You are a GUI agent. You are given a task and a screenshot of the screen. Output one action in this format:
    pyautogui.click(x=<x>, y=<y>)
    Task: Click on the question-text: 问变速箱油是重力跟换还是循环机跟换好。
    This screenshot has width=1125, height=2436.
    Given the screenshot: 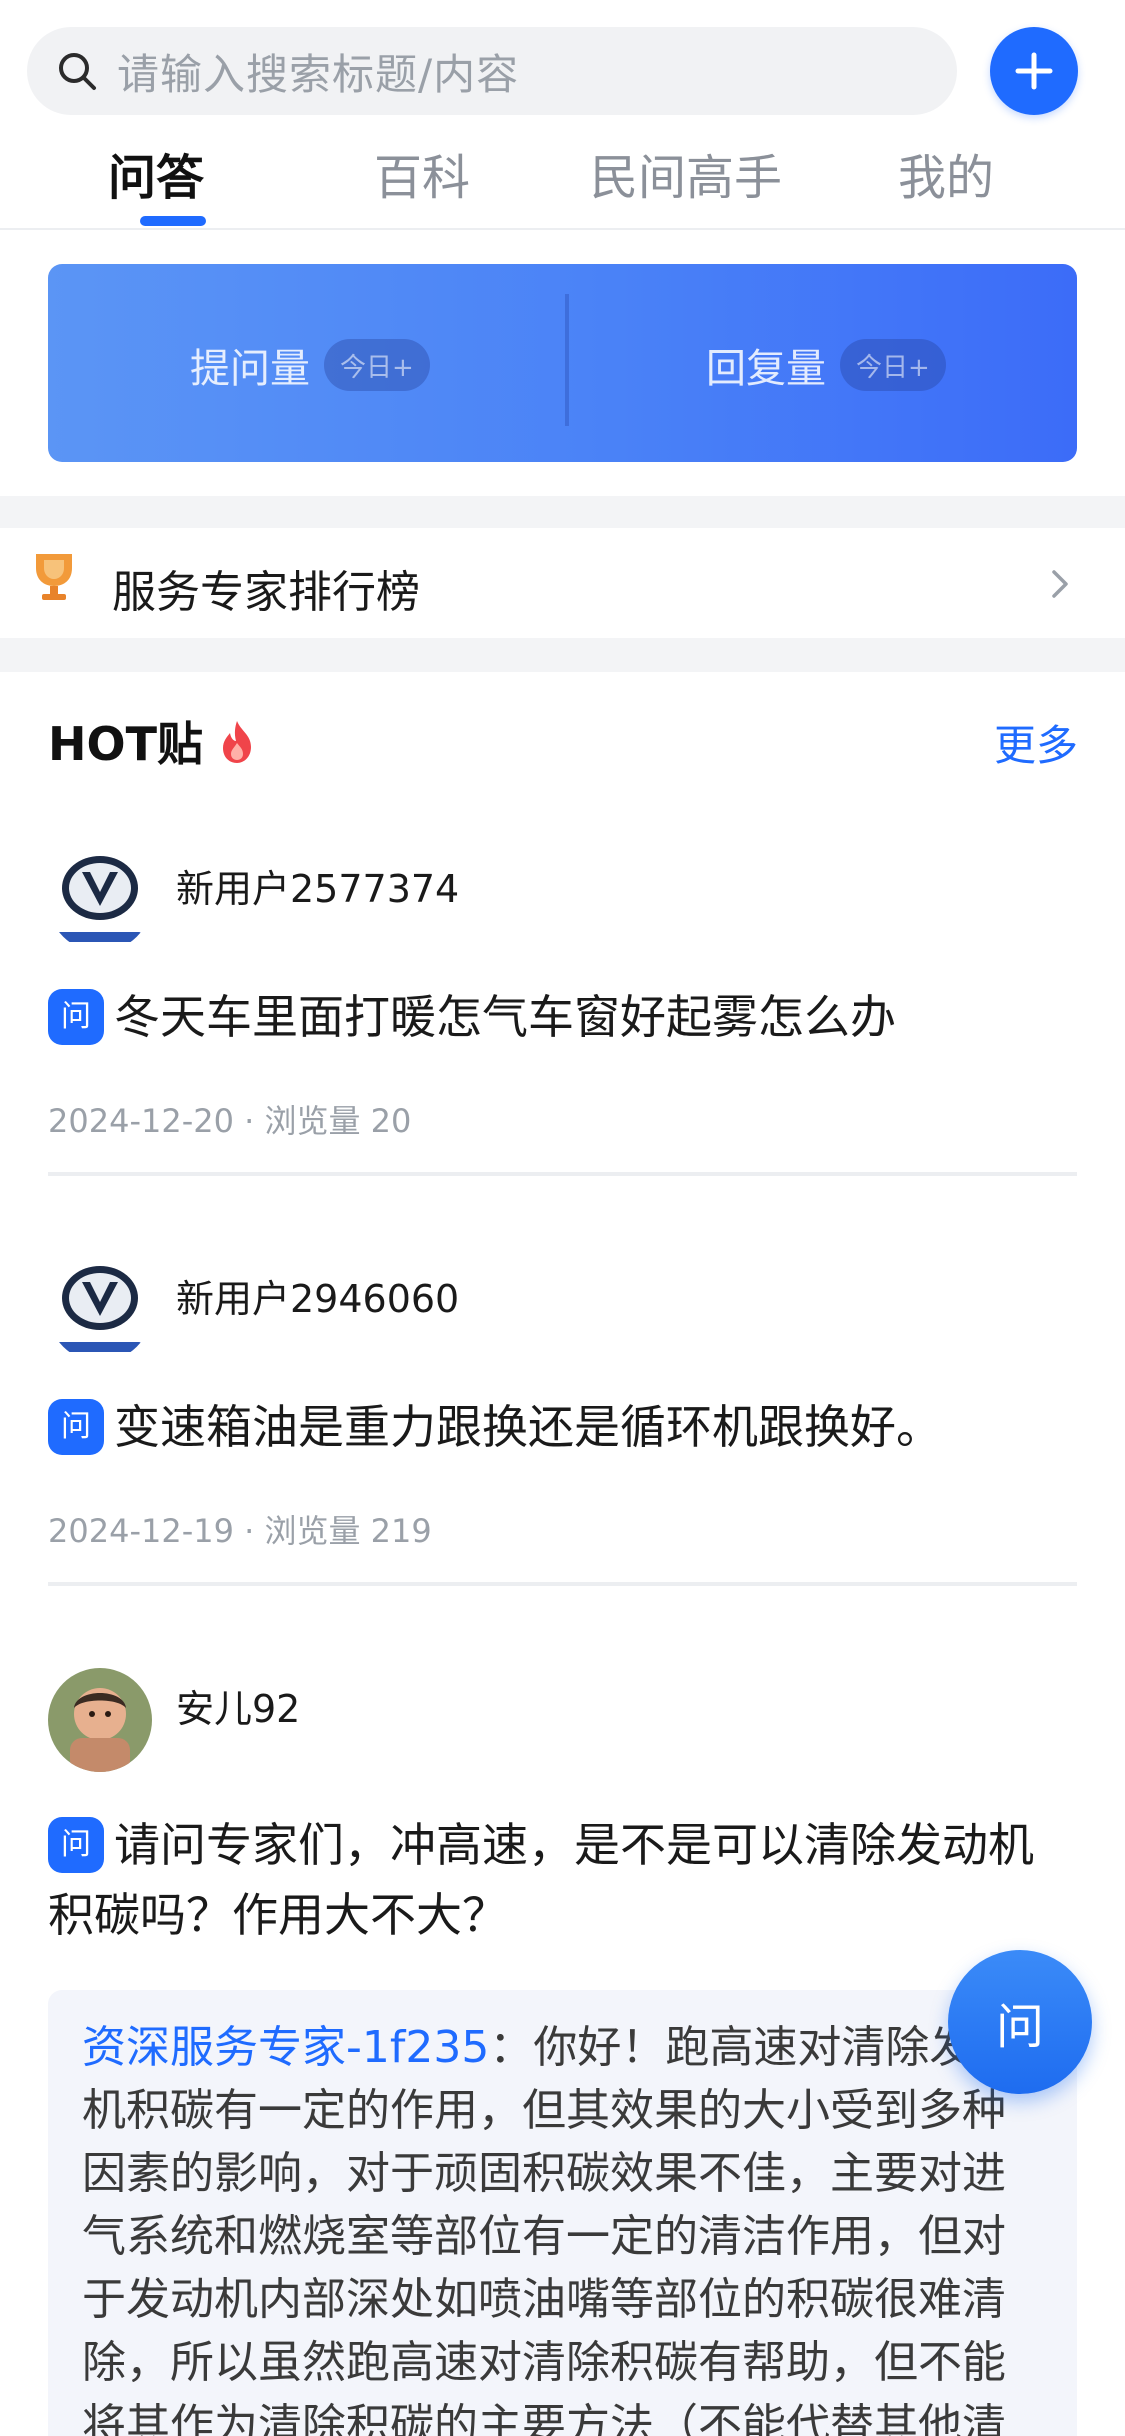 What is the action you would take?
    pyautogui.click(x=562, y=1427)
    